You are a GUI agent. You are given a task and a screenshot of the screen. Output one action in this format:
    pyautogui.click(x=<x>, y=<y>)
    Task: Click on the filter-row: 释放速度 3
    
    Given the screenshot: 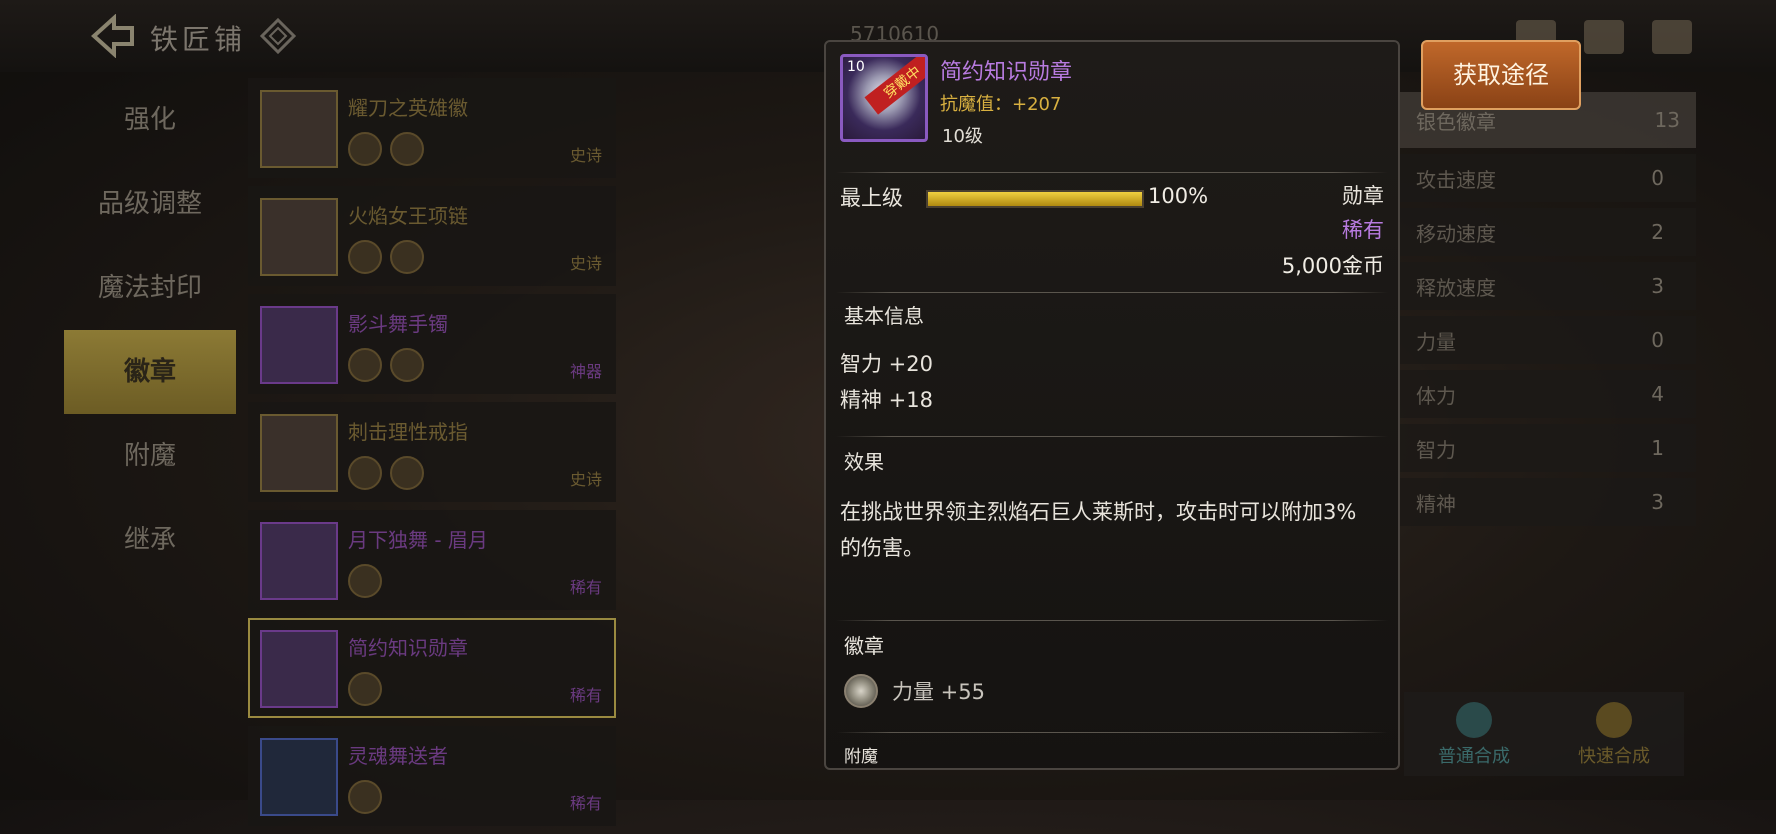 What is the action you would take?
    pyautogui.click(x=1548, y=286)
    